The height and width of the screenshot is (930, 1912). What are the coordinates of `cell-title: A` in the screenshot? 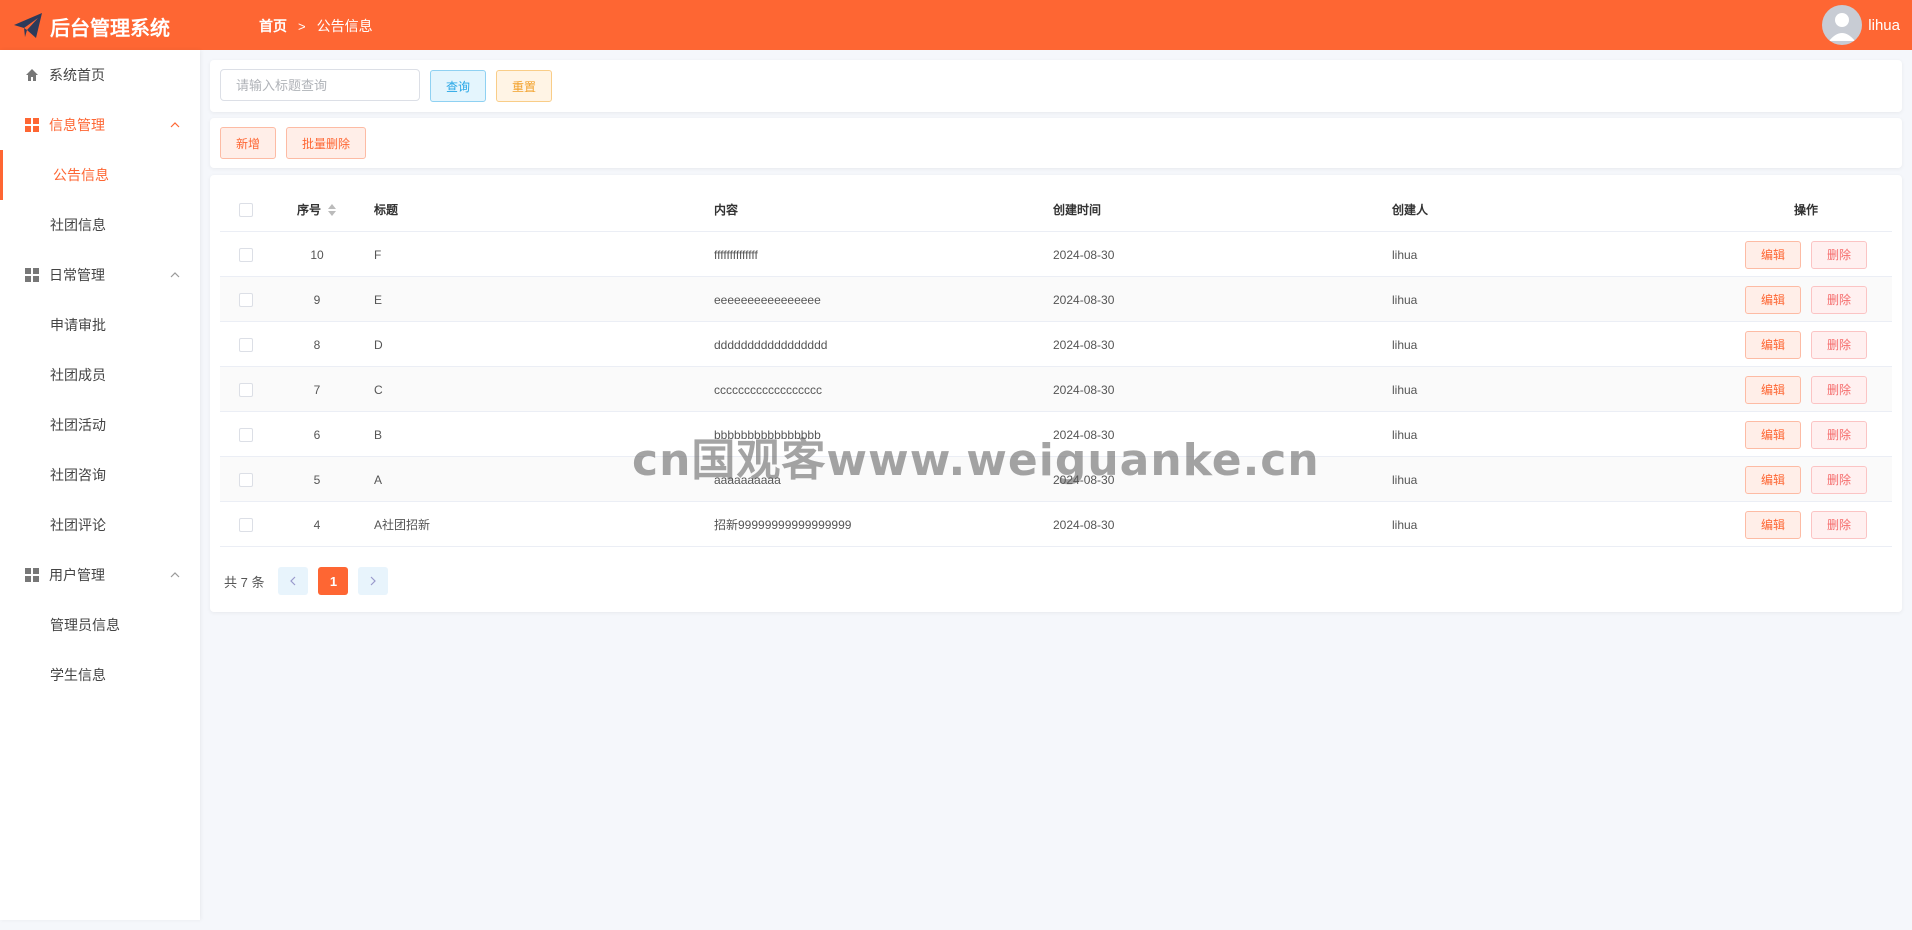 It's located at (378, 479).